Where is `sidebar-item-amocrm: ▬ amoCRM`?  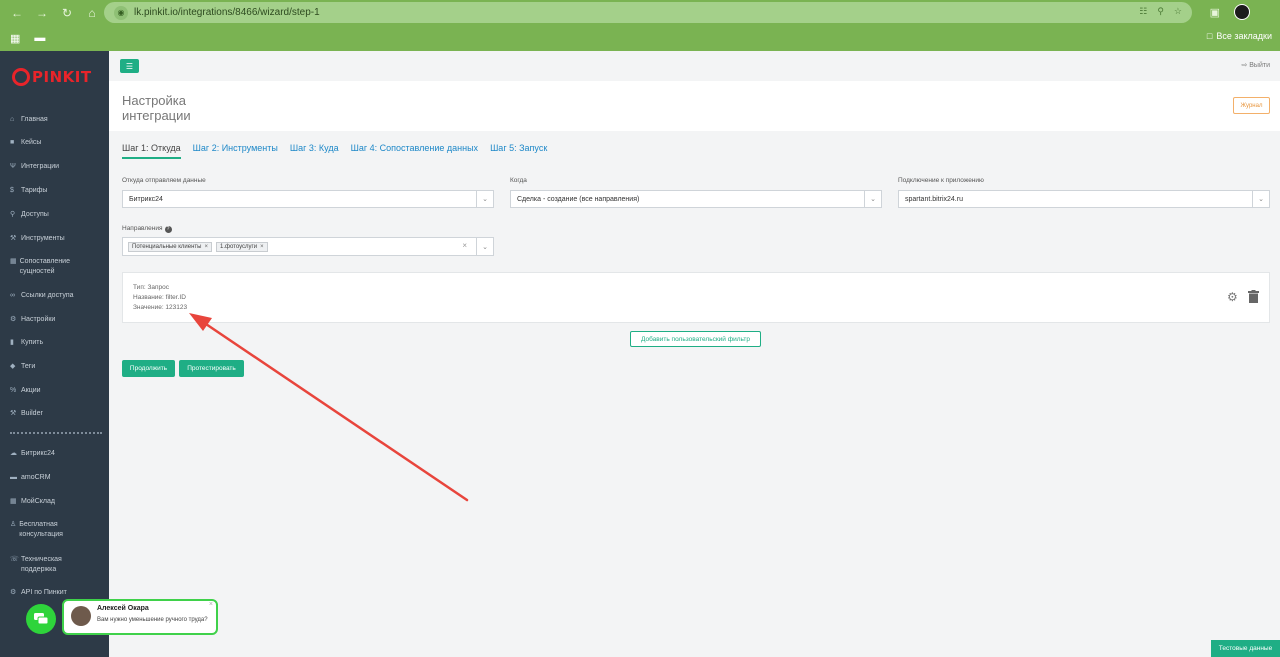 sidebar-item-amocrm: ▬ amoCRM is located at coordinates (30, 478).